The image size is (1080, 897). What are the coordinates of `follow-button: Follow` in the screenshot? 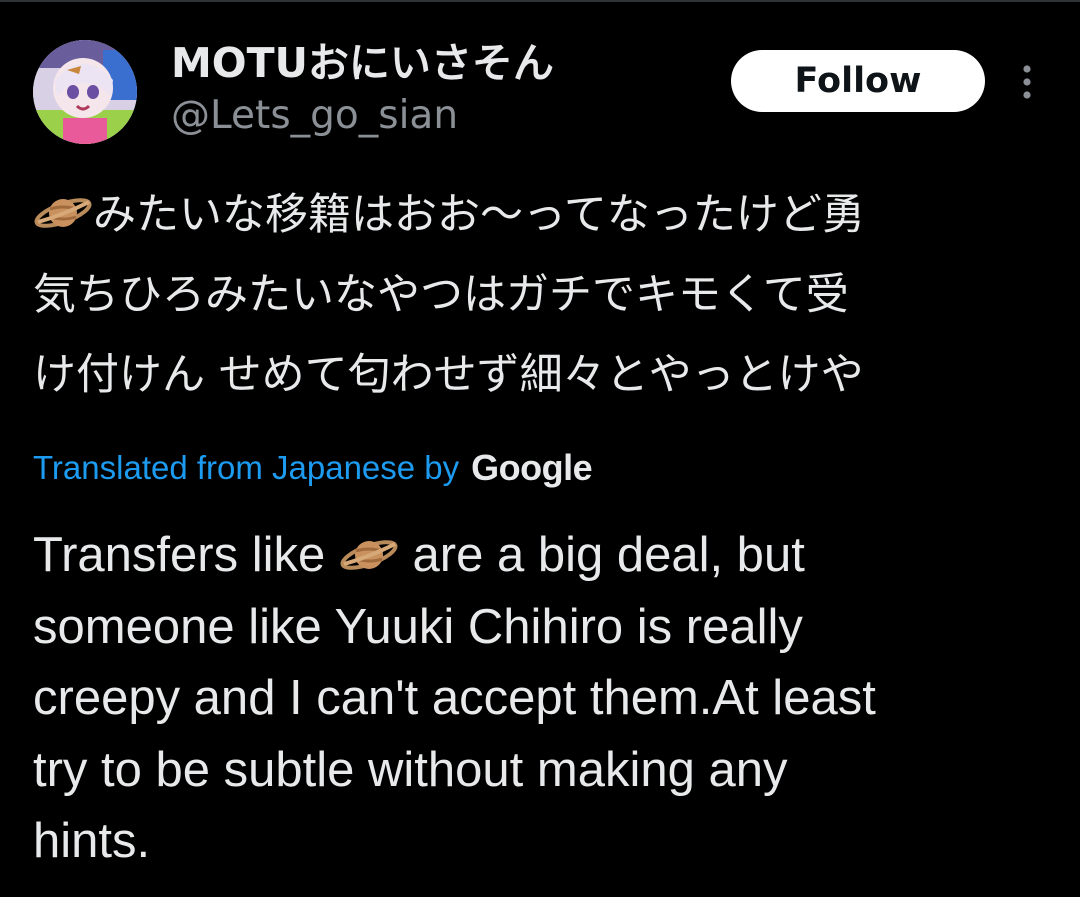 It's located at (858, 81).